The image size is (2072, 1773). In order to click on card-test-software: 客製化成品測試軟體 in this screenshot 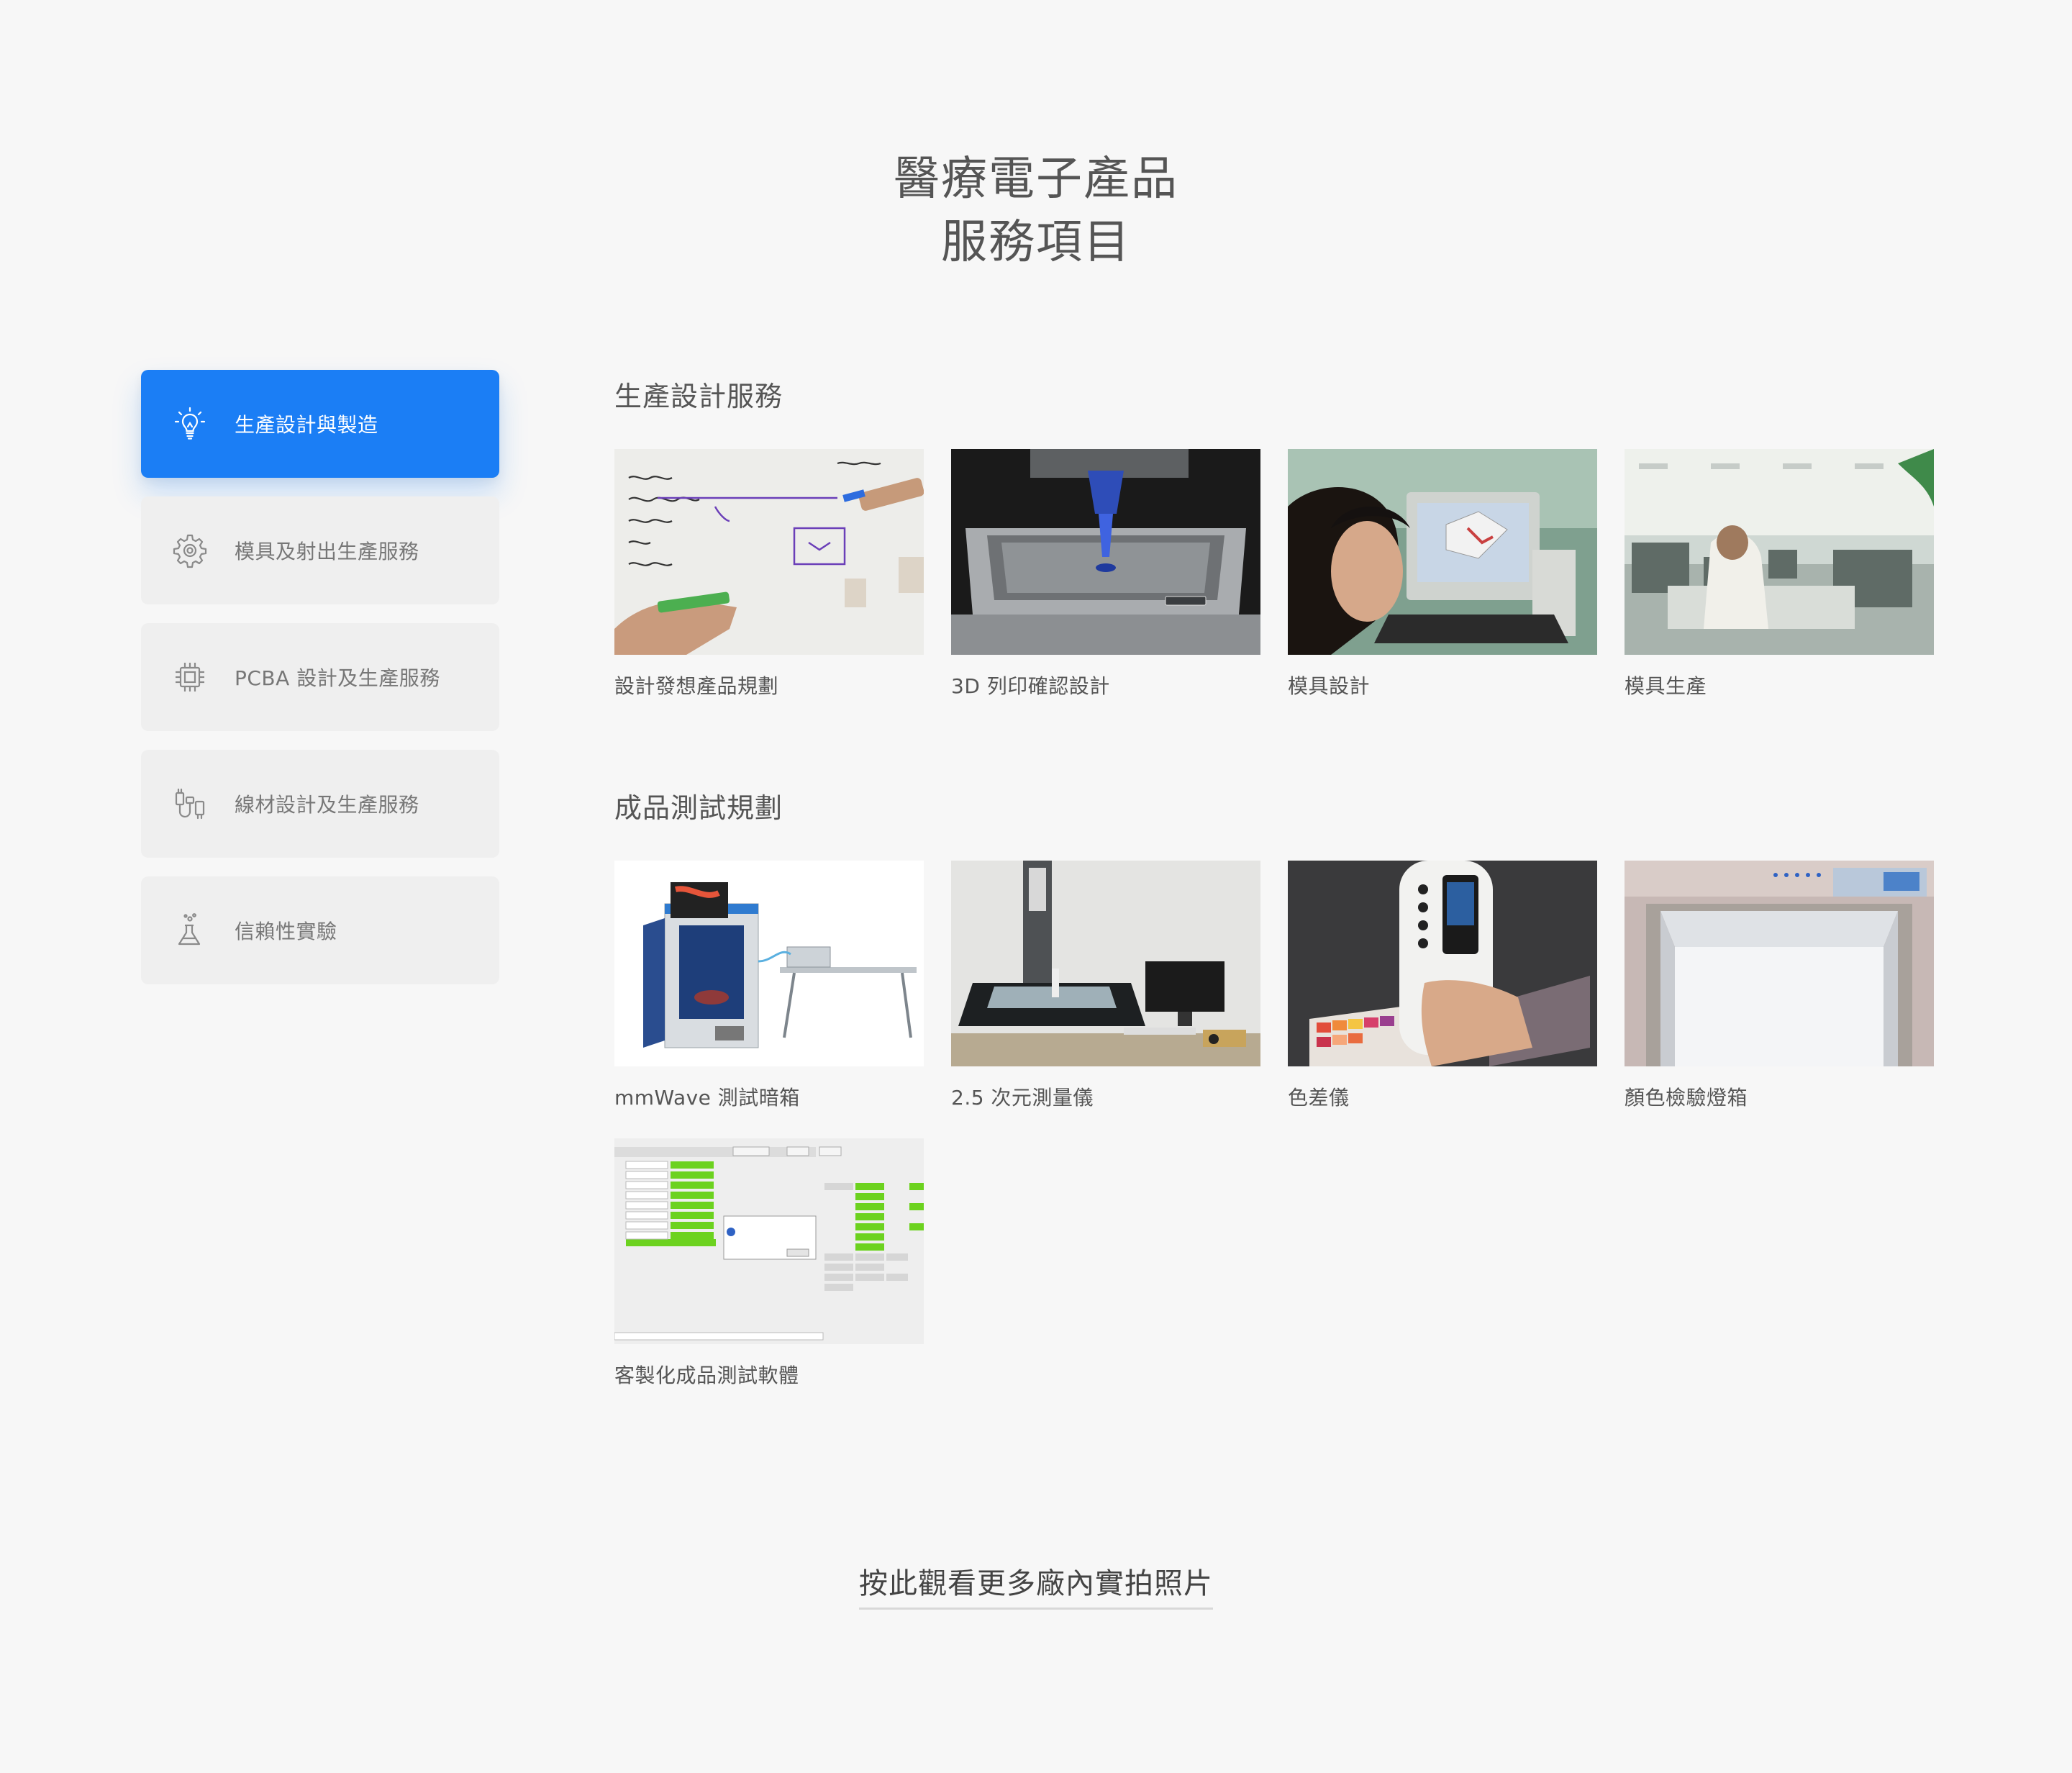, I will do `click(769, 1263)`.